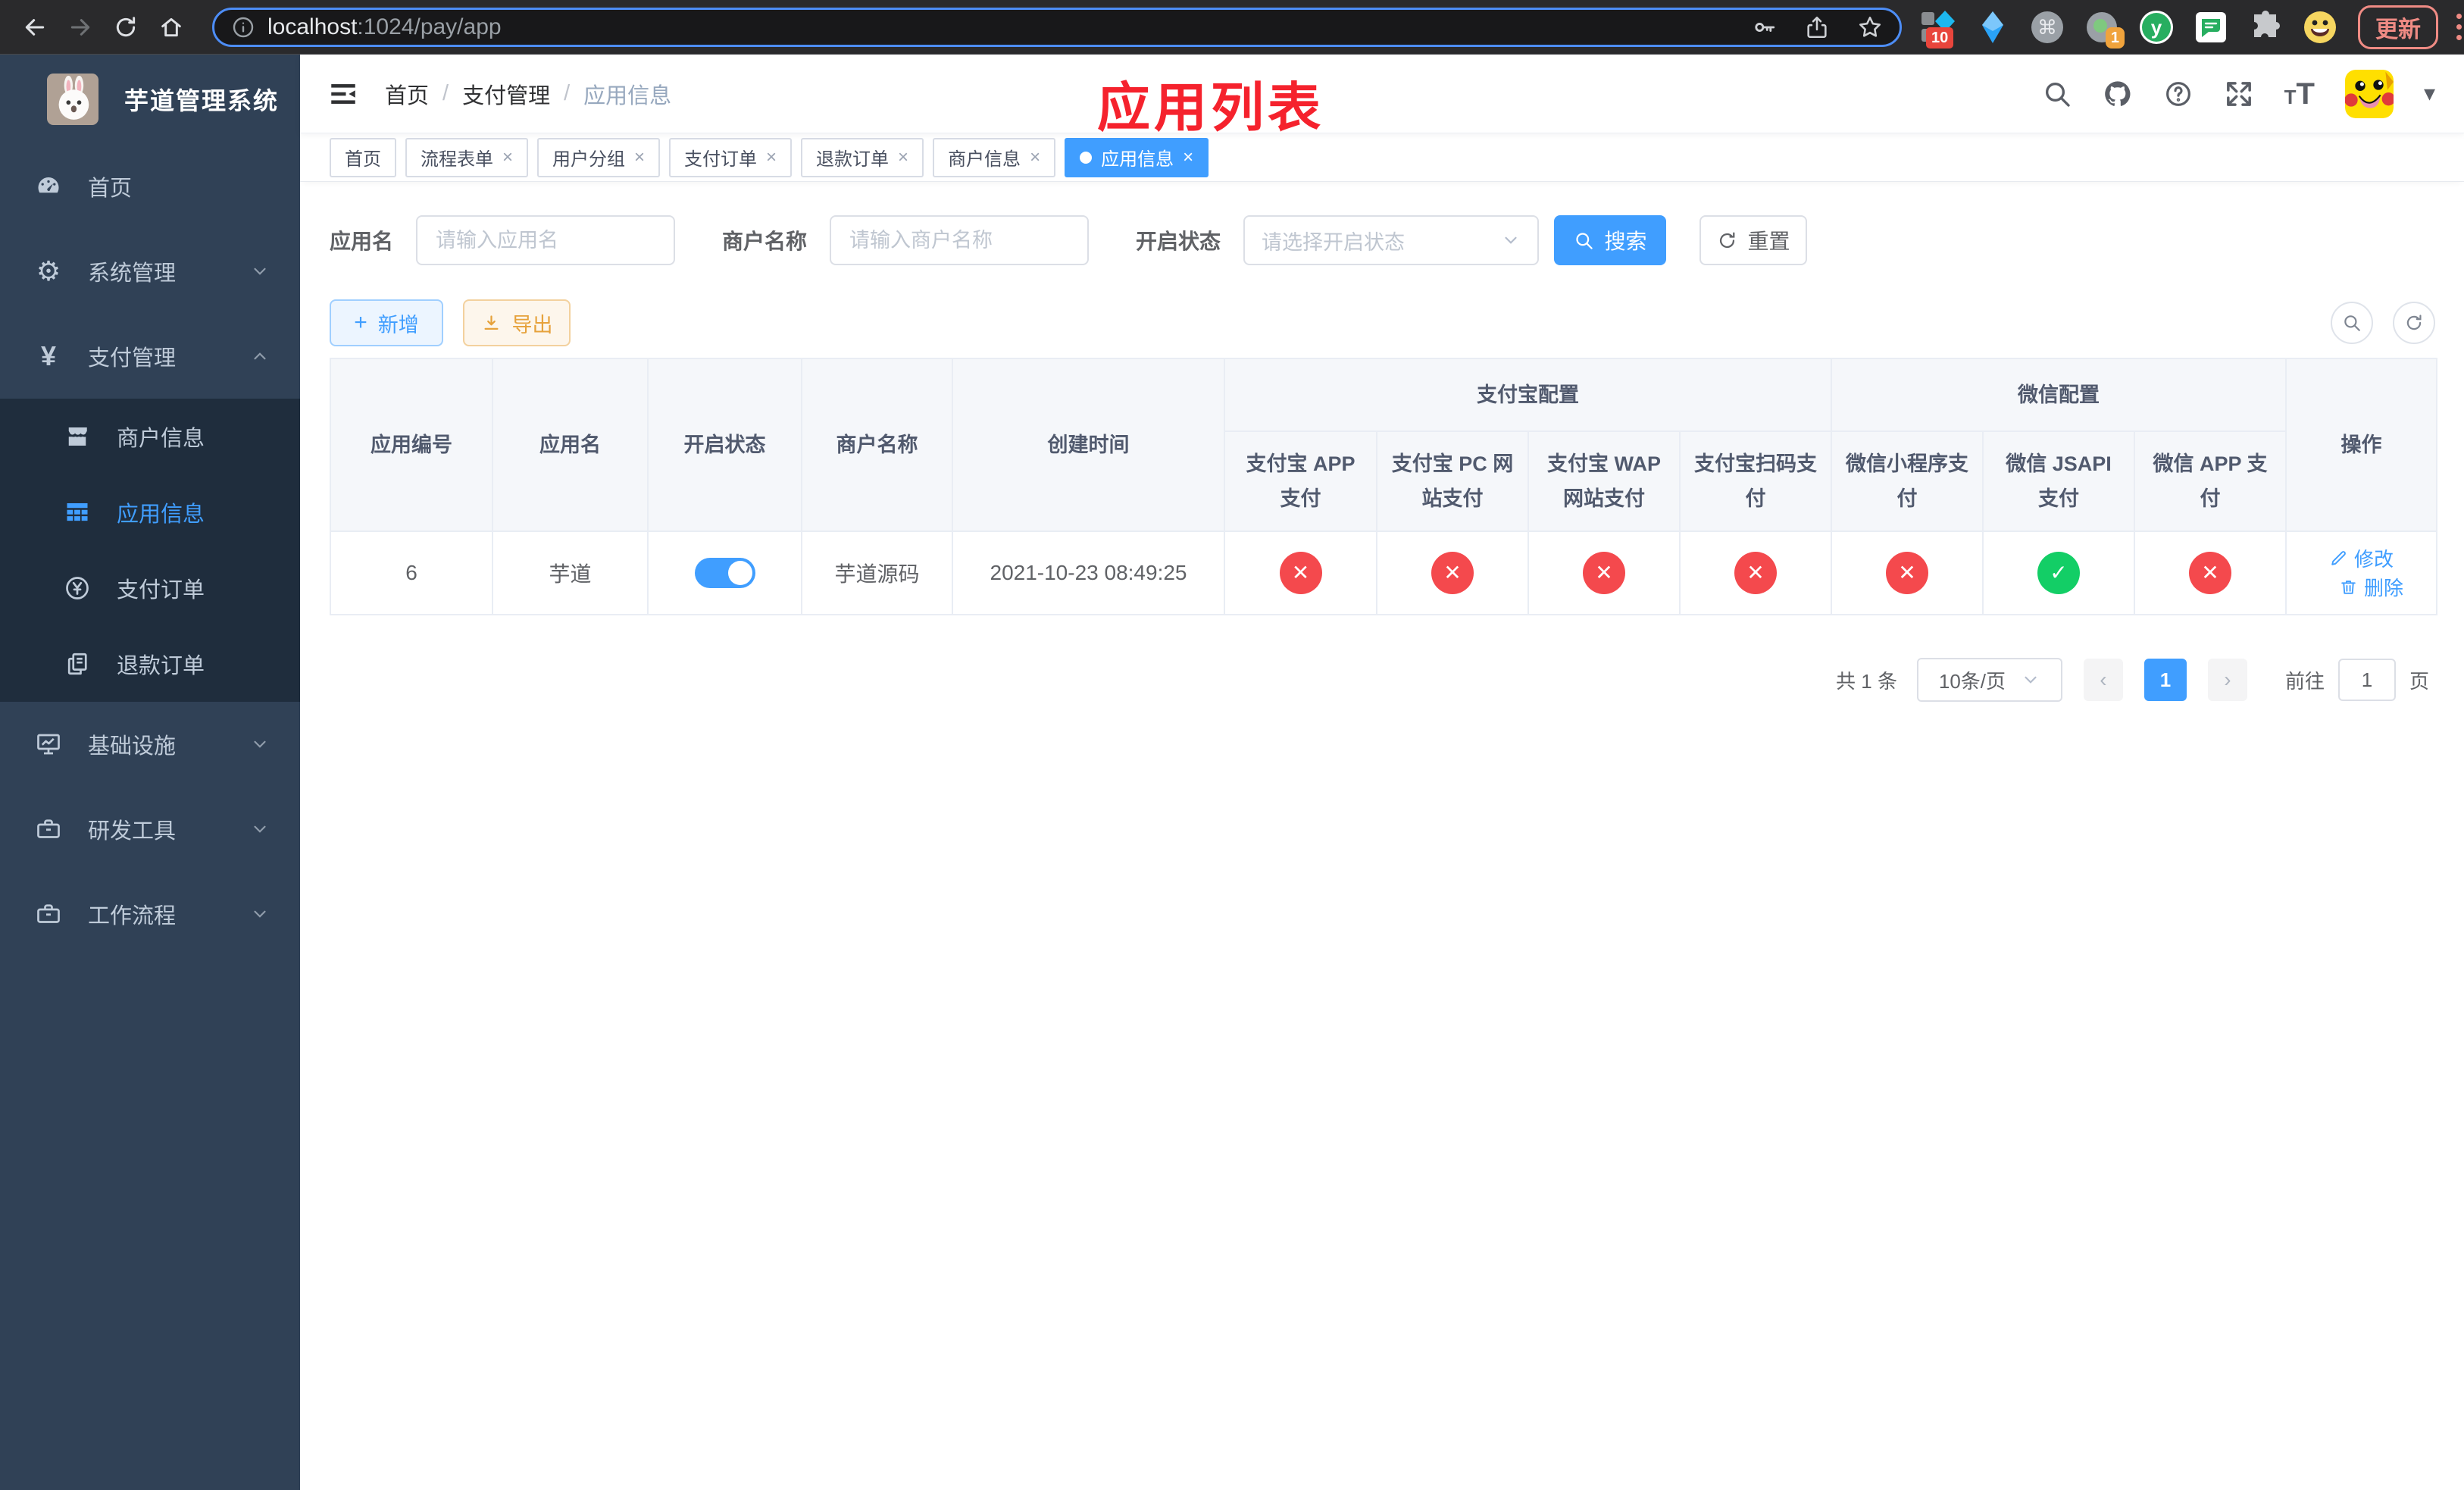 The image size is (2464, 1490). I want to click on refresh-button, so click(2414, 323).